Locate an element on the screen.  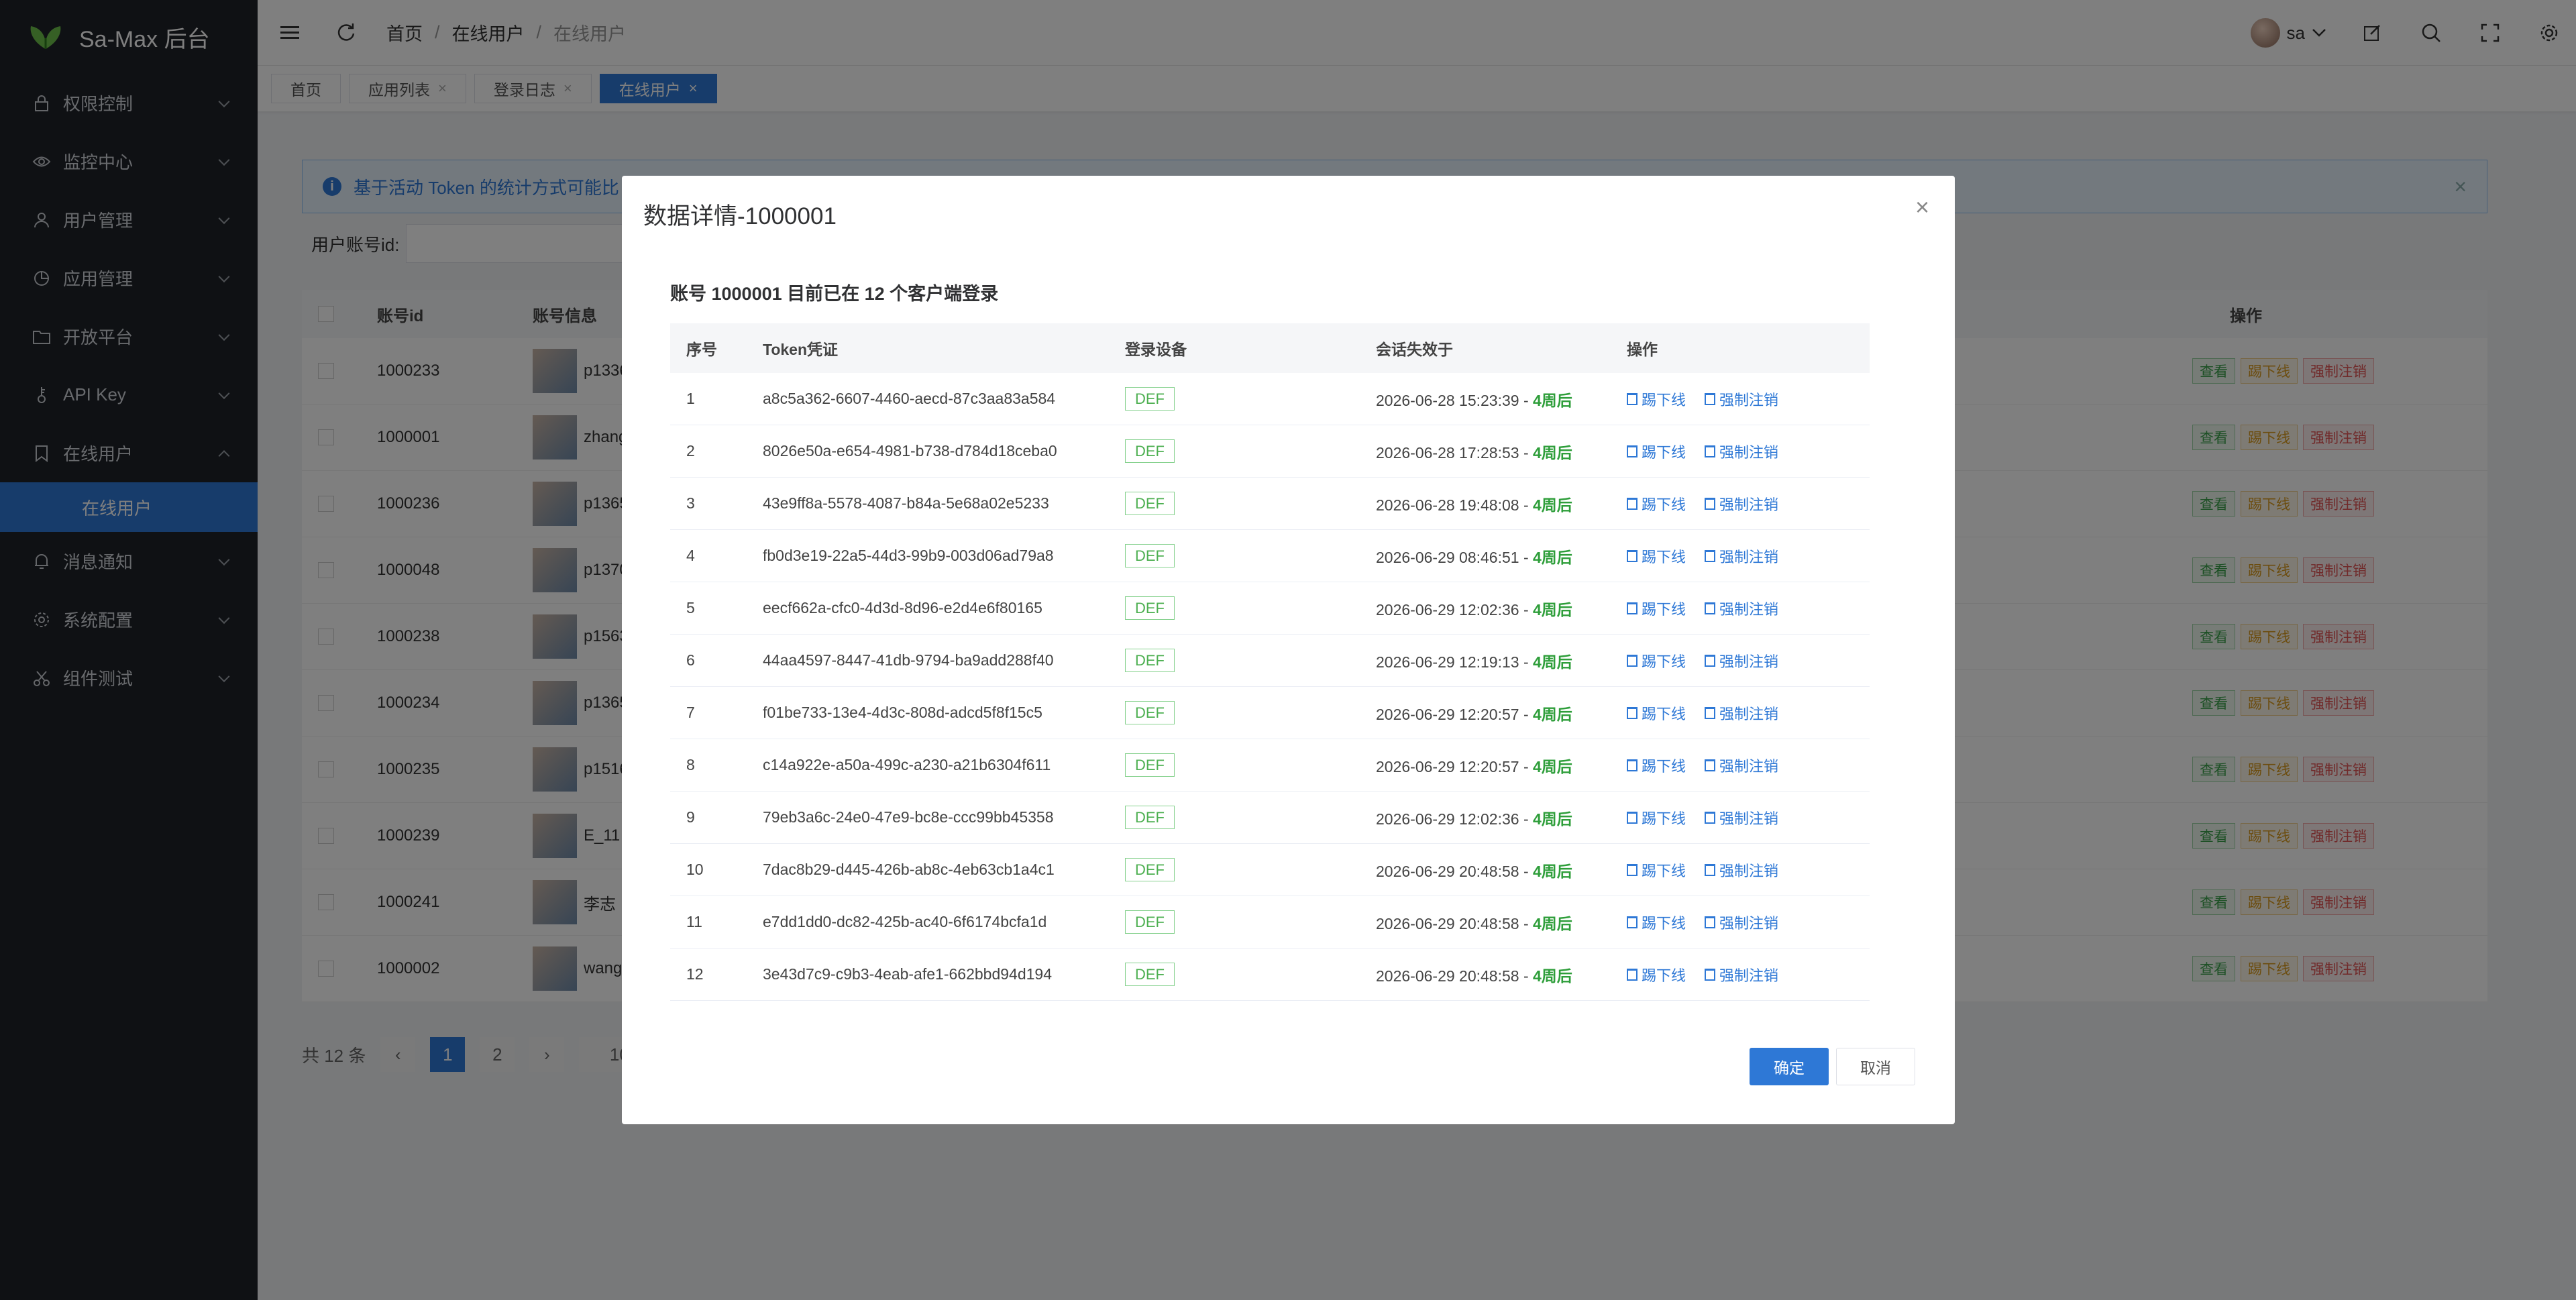
dialog-summary: 账号 1000001 目前已在 12 个客户端登录 is located at coordinates (834, 294).